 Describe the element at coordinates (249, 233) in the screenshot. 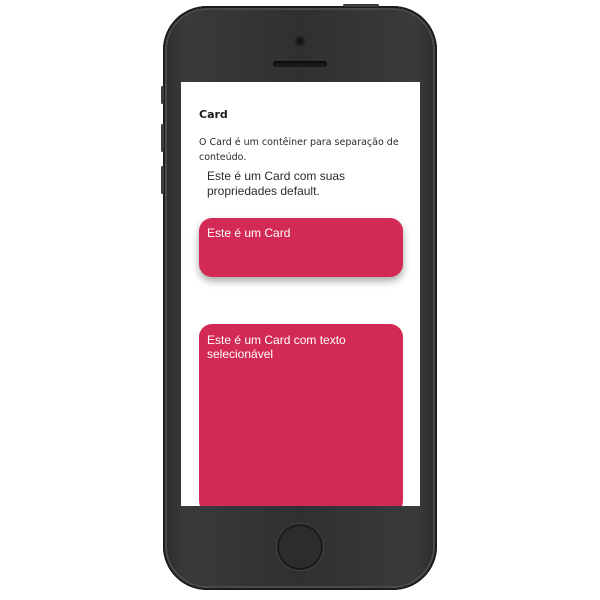

I see `shadow-card-text: Este é um Card` at that location.